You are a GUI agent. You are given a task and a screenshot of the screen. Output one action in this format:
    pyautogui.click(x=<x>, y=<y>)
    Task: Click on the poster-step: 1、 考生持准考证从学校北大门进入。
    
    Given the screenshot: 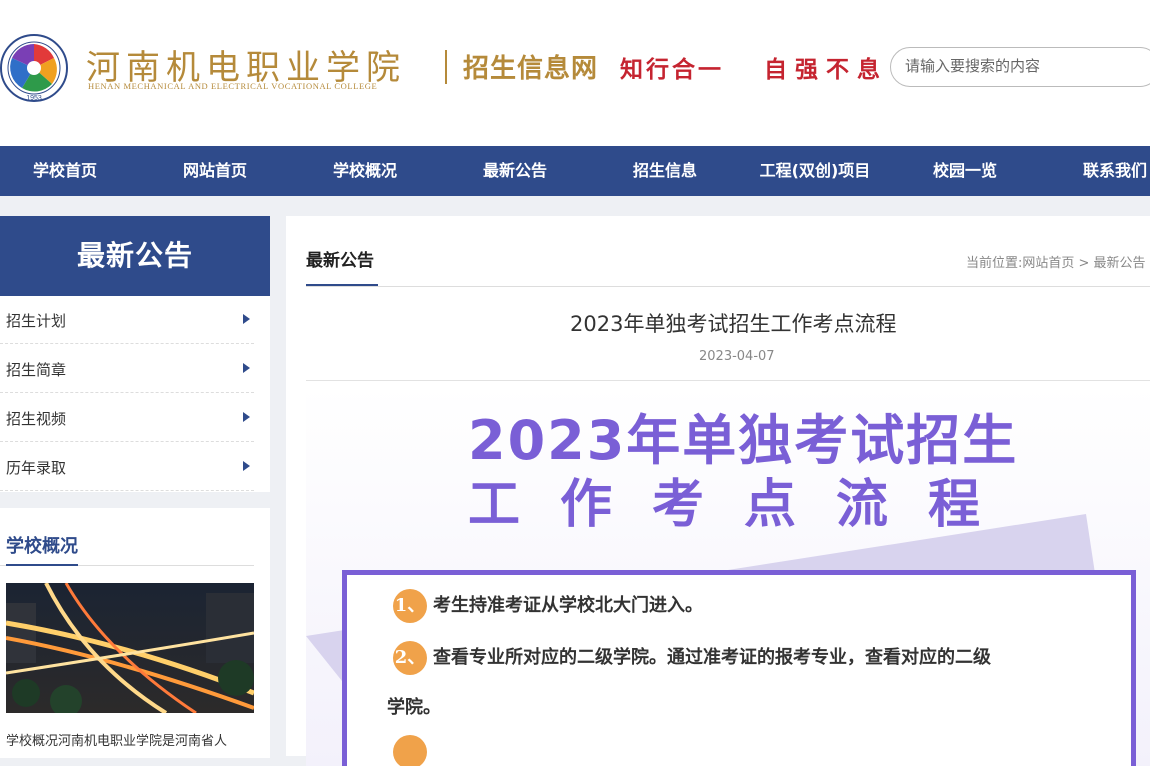 What is the action you would take?
    pyautogui.click(x=548, y=606)
    